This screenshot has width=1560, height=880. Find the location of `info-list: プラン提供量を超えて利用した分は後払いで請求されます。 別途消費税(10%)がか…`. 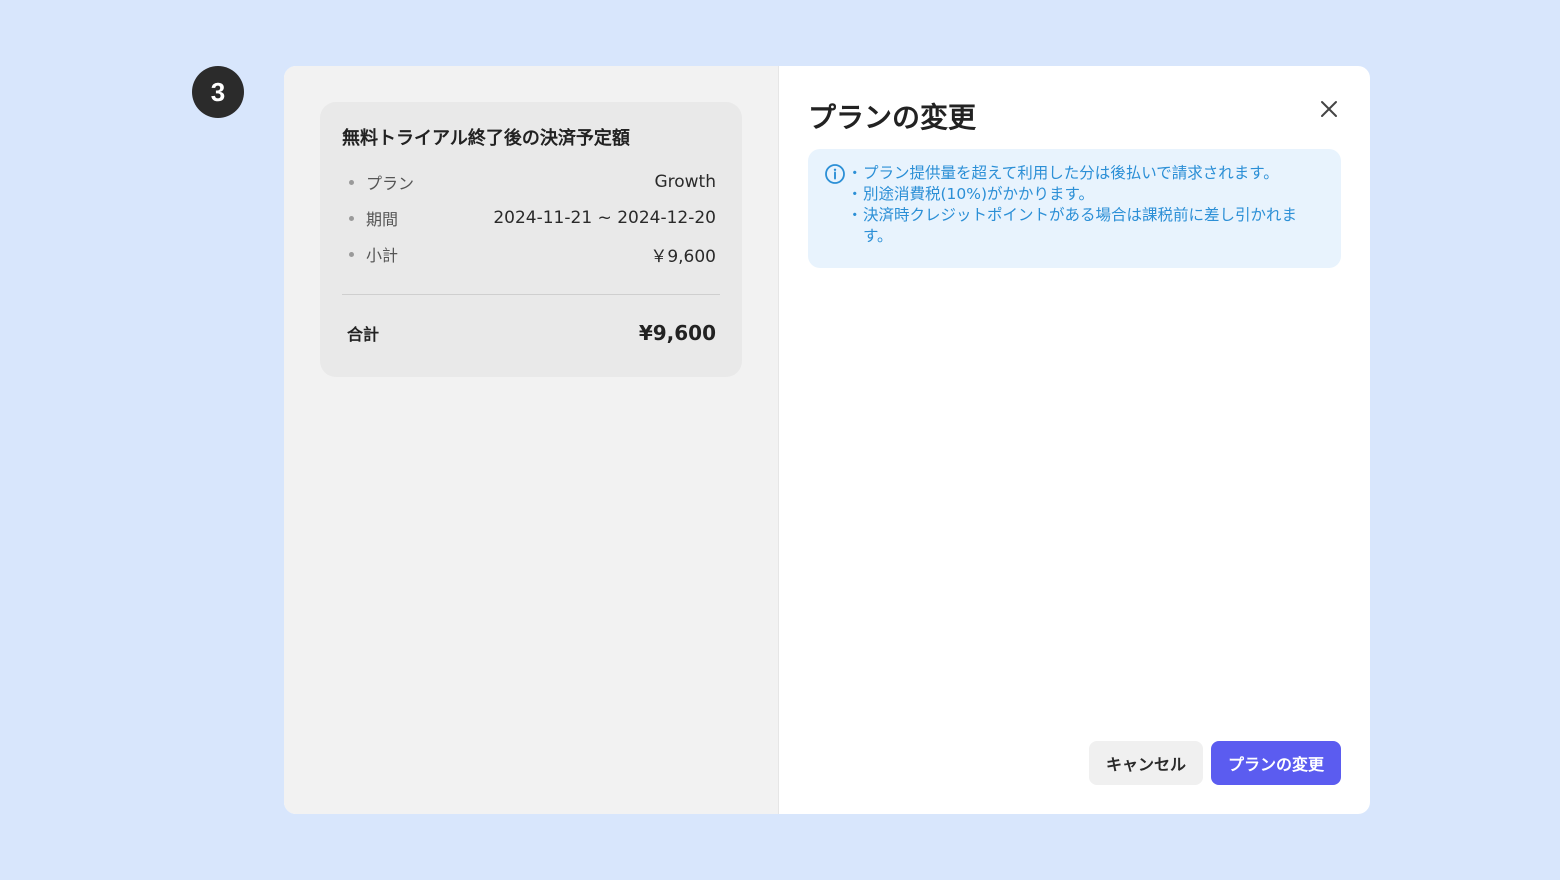

info-list: プラン提供量を超えて利用した分は後払いで請求されます。 別途消費税(10%)がか… is located at coordinates (1086, 215).